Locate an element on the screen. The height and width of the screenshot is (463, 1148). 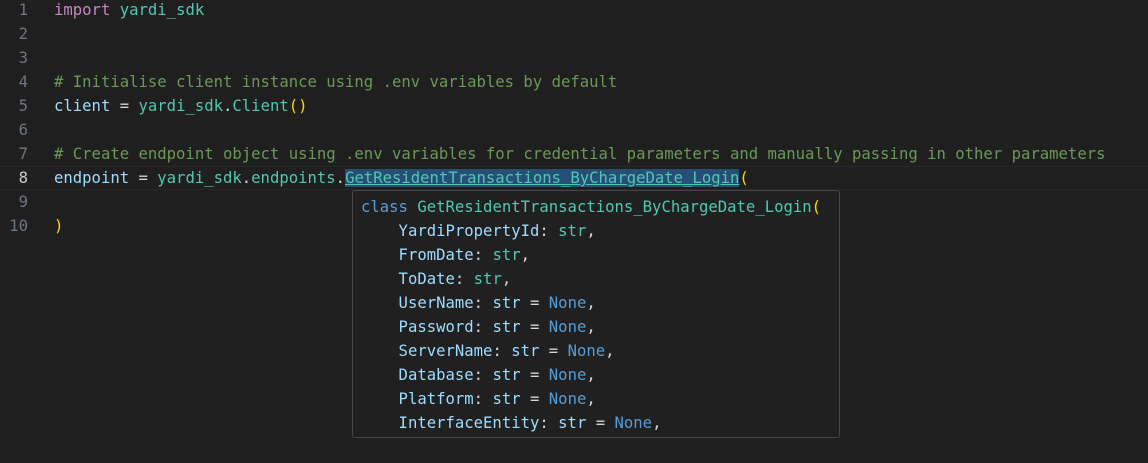
line-number: 3 is located at coordinates (23, 58).